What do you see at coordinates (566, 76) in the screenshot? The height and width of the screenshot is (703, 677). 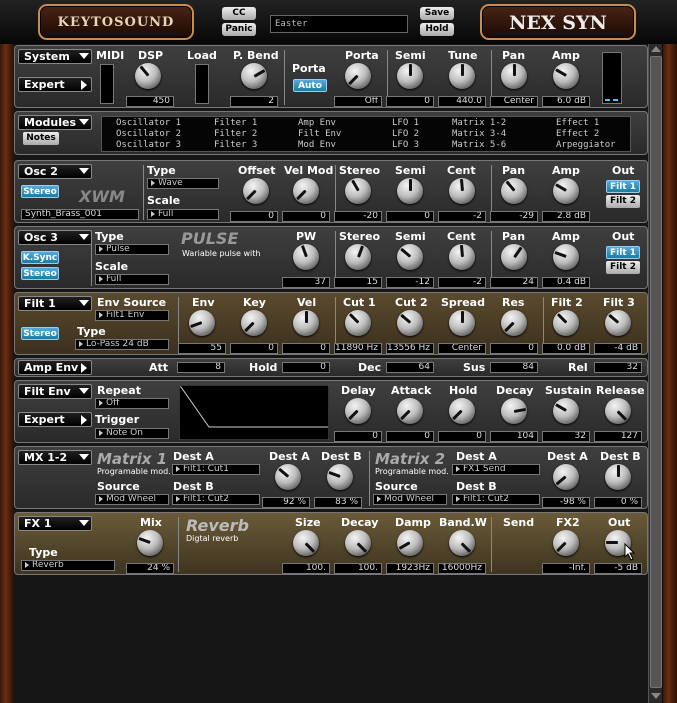 I see `amp-knob` at bounding box center [566, 76].